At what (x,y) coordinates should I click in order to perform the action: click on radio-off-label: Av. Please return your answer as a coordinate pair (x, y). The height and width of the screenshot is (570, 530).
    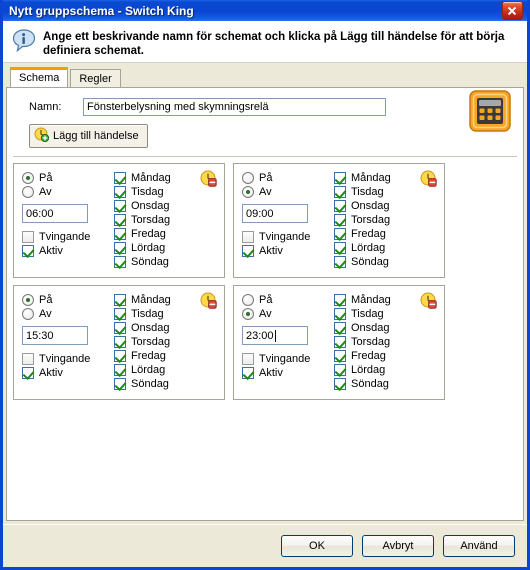
    Looking at the image, I should click on (265, 191).